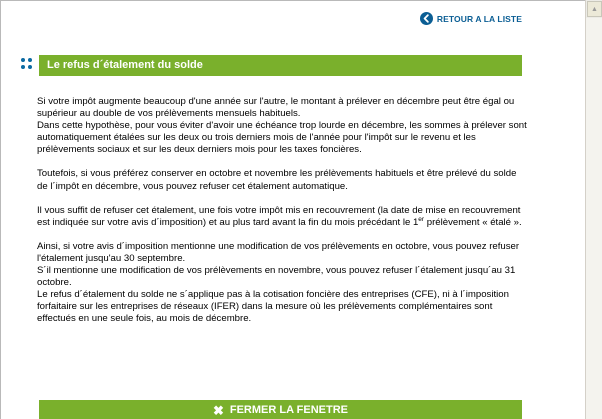 This screenshot has width=602, height=419. Describe the element at coordinates (594, 218) in the screenshot. I see `scroll-track` at that location.